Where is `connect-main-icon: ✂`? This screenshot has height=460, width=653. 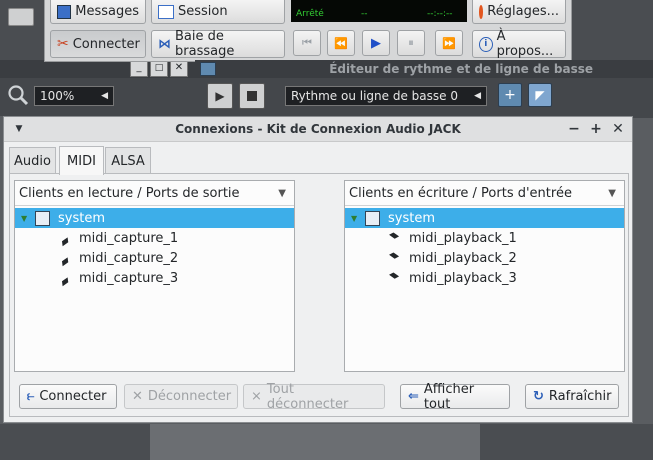 connect-main-icon: ✂ is located at coordinates (63, 44).